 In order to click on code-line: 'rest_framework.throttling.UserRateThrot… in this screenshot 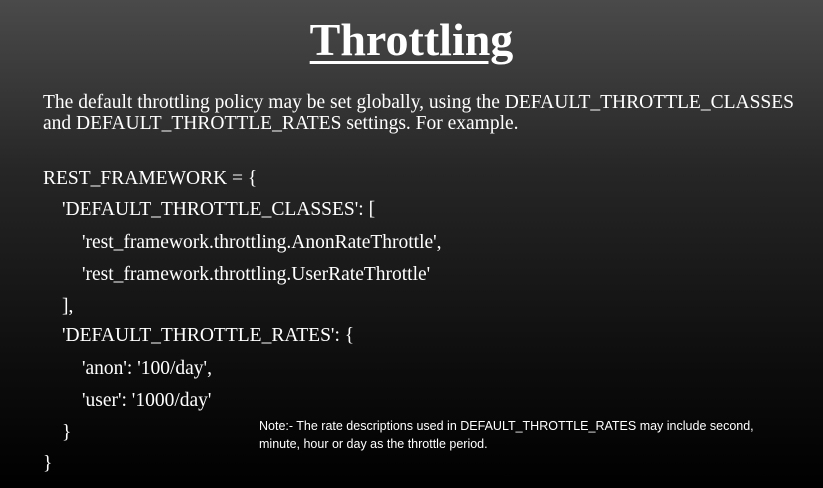, I will do `click(256, 274)`.